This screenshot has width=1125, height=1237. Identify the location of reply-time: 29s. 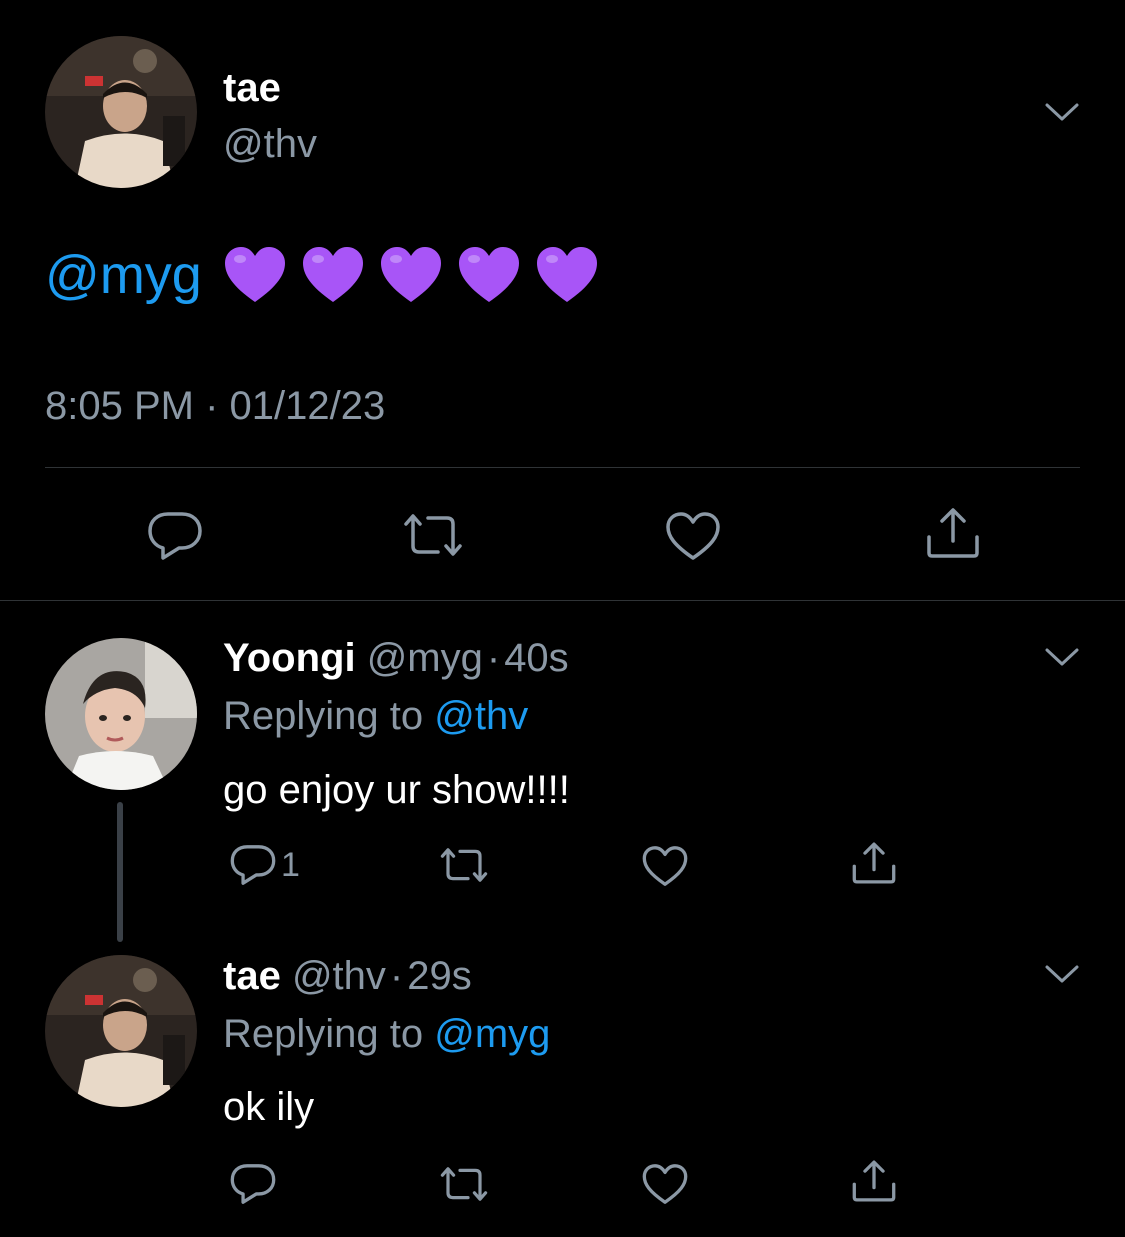
(439, 976).